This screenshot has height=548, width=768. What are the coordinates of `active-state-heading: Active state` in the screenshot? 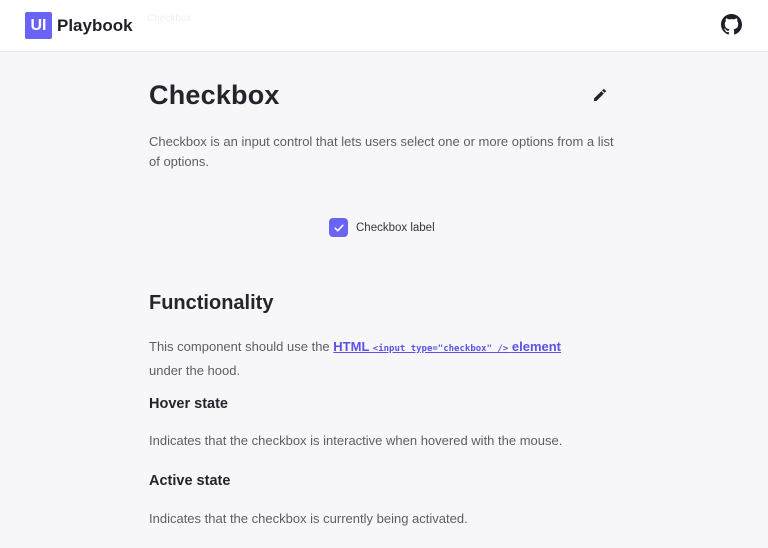 It's located at (190, 481).